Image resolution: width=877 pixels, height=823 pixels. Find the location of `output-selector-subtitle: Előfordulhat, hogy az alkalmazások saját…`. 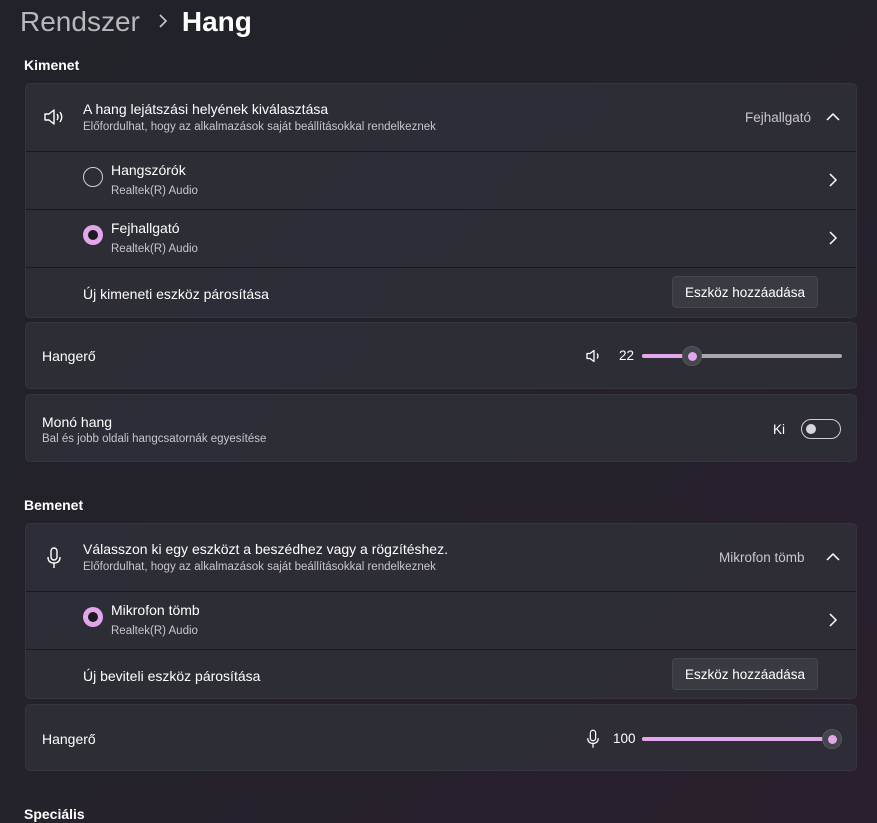

output-selector-subtitle: Előfordulhat, hogy az alkalmazások saját… is located at coordinates (259, 127).